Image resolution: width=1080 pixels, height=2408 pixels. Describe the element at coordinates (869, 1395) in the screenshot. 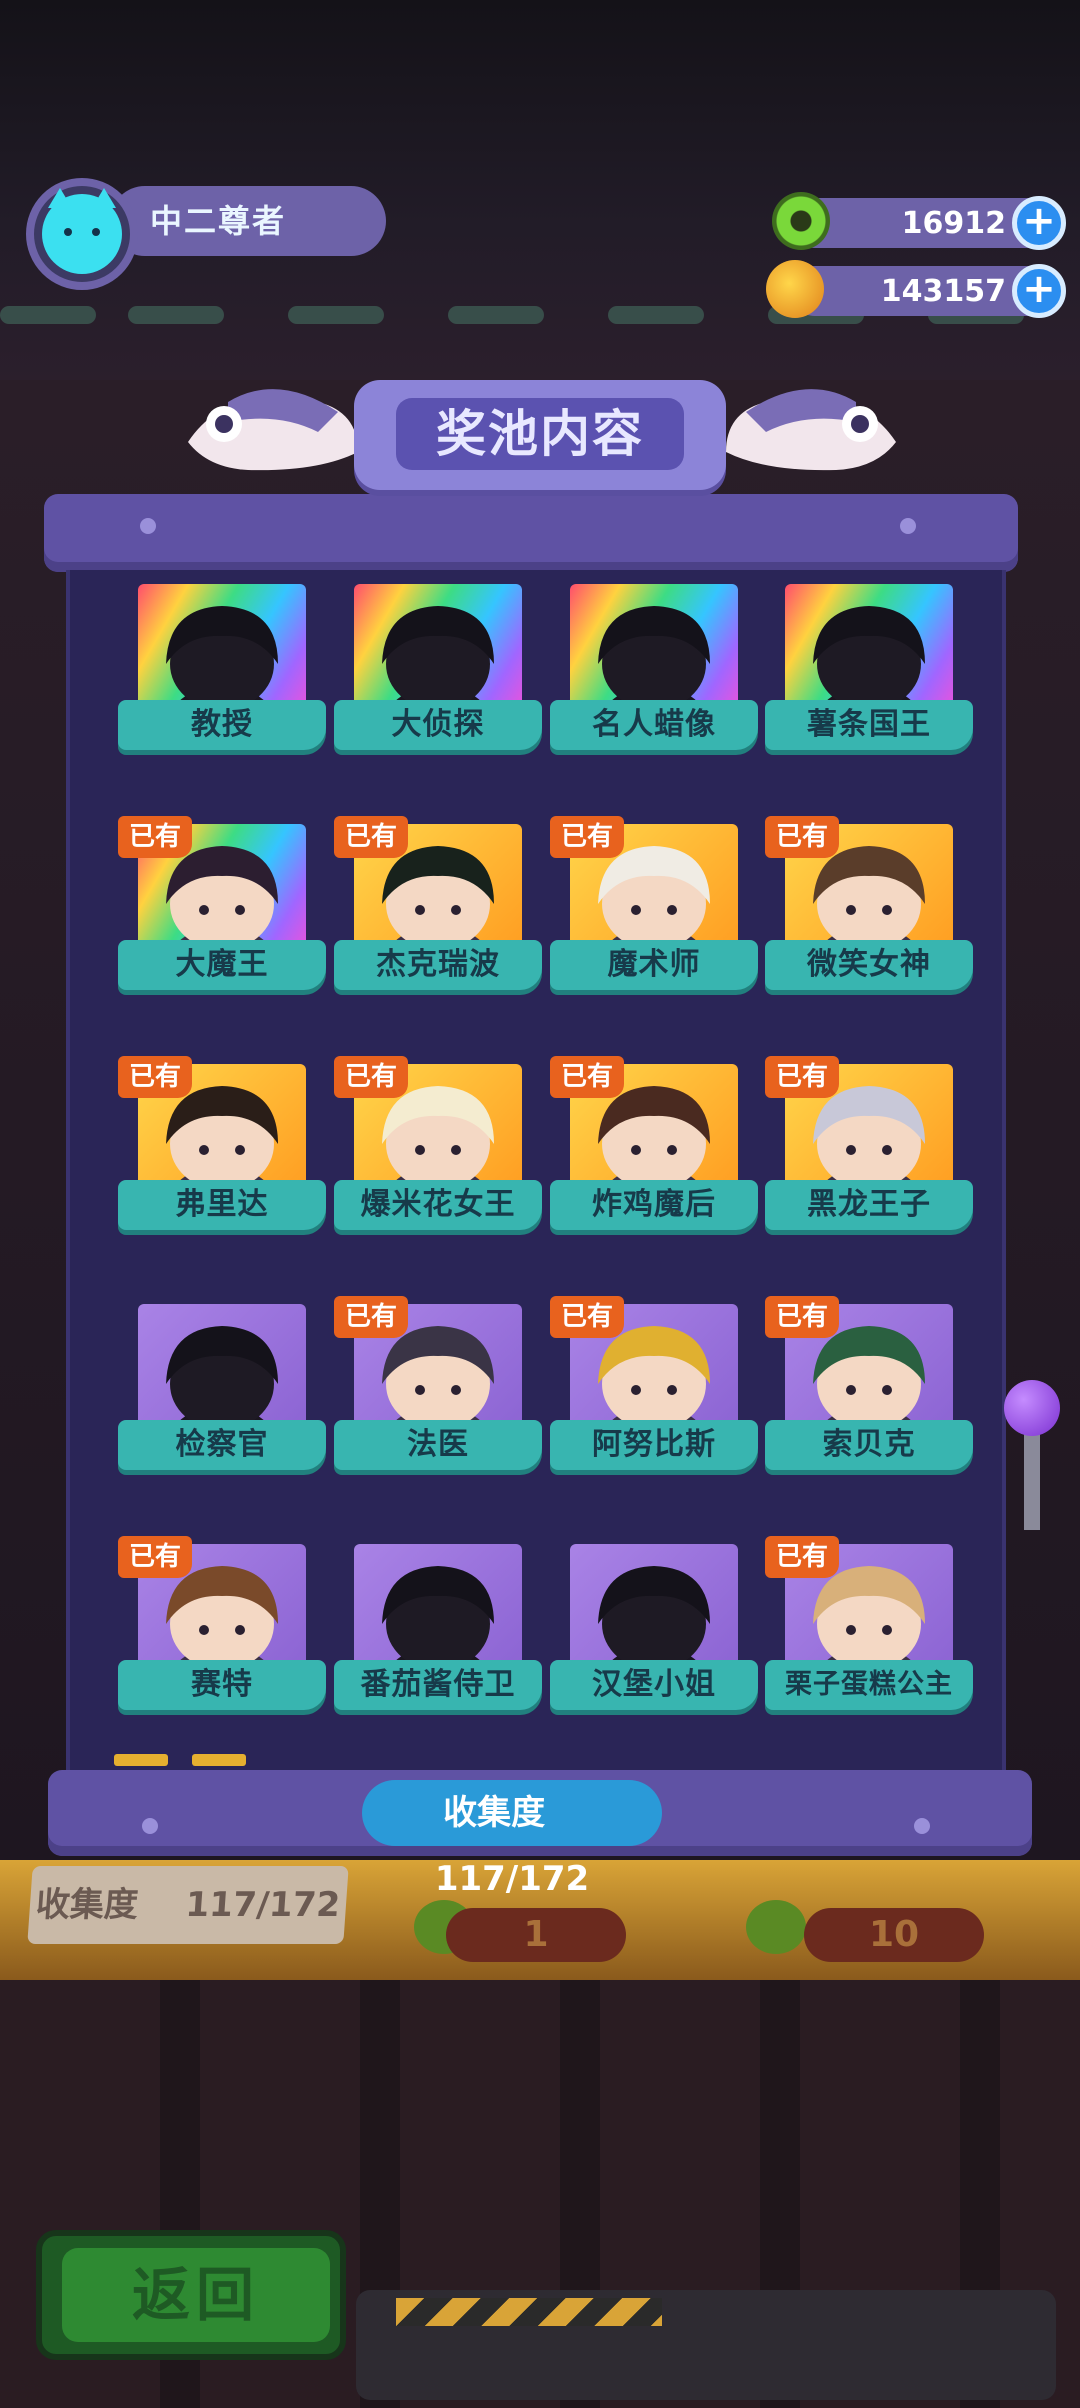

I see `character-card: 已有 索贝克` at that location.